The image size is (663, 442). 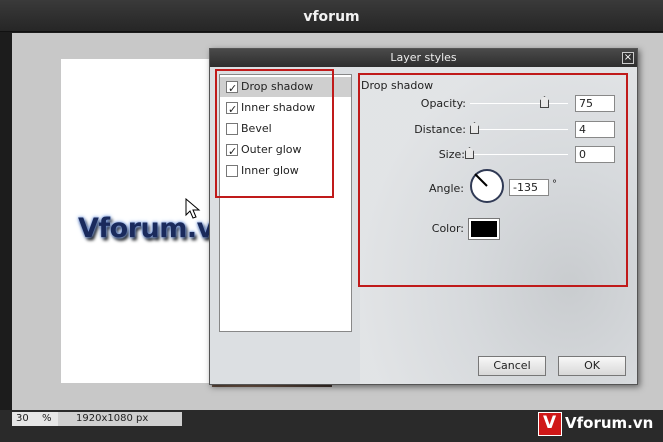 I want to click on close-icon: ×, so click(x=628, y=58).